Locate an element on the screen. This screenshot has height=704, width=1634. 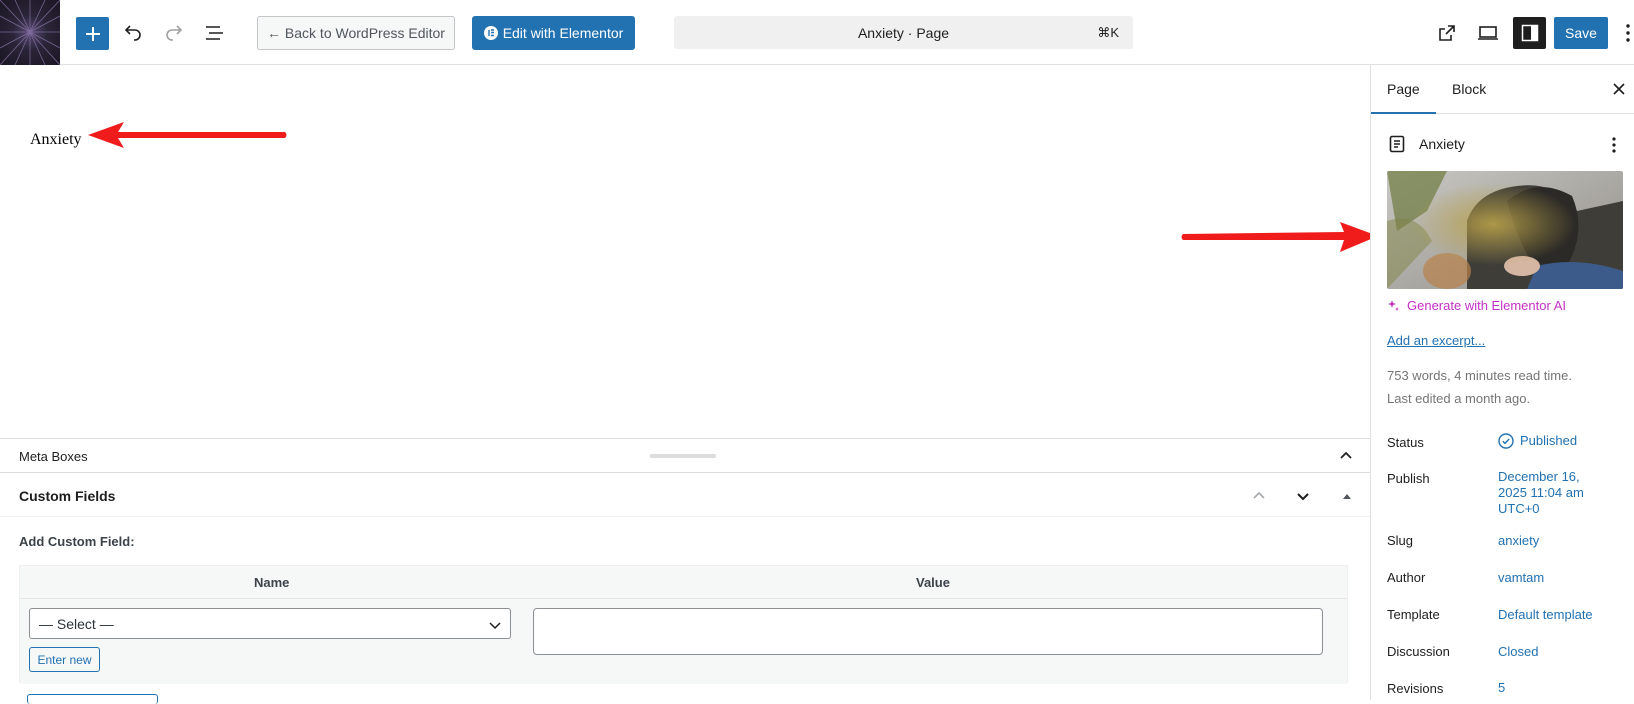
save-button: Save is located at coordinates (1581, 33).